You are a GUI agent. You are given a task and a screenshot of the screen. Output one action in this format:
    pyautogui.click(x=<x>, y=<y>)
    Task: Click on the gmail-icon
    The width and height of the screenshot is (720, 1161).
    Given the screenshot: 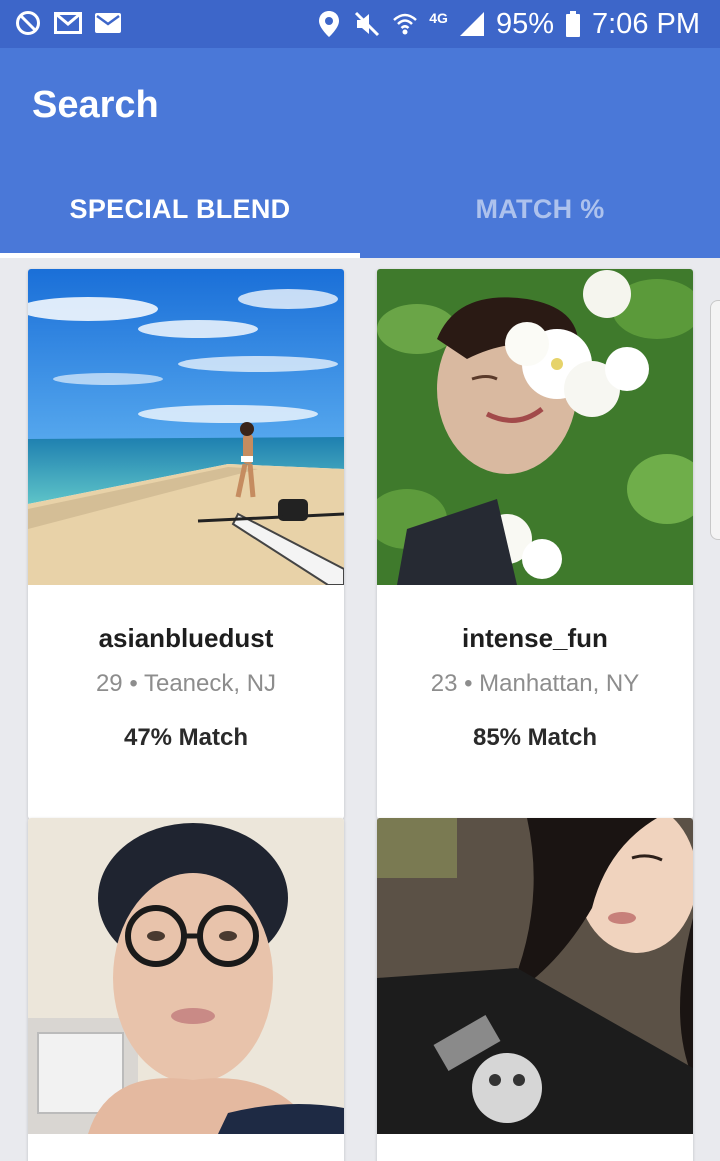 What is the action you would take?
    pyautogui.click(x=68, y=23)
    